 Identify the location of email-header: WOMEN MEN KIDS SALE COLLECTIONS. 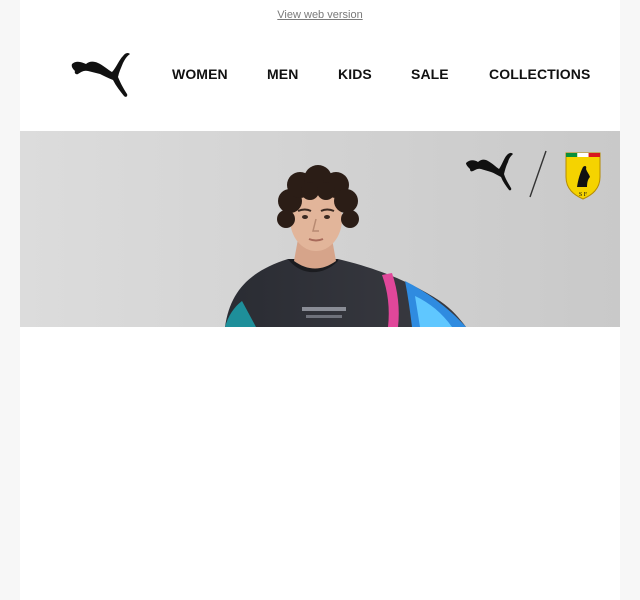
(320, 75).